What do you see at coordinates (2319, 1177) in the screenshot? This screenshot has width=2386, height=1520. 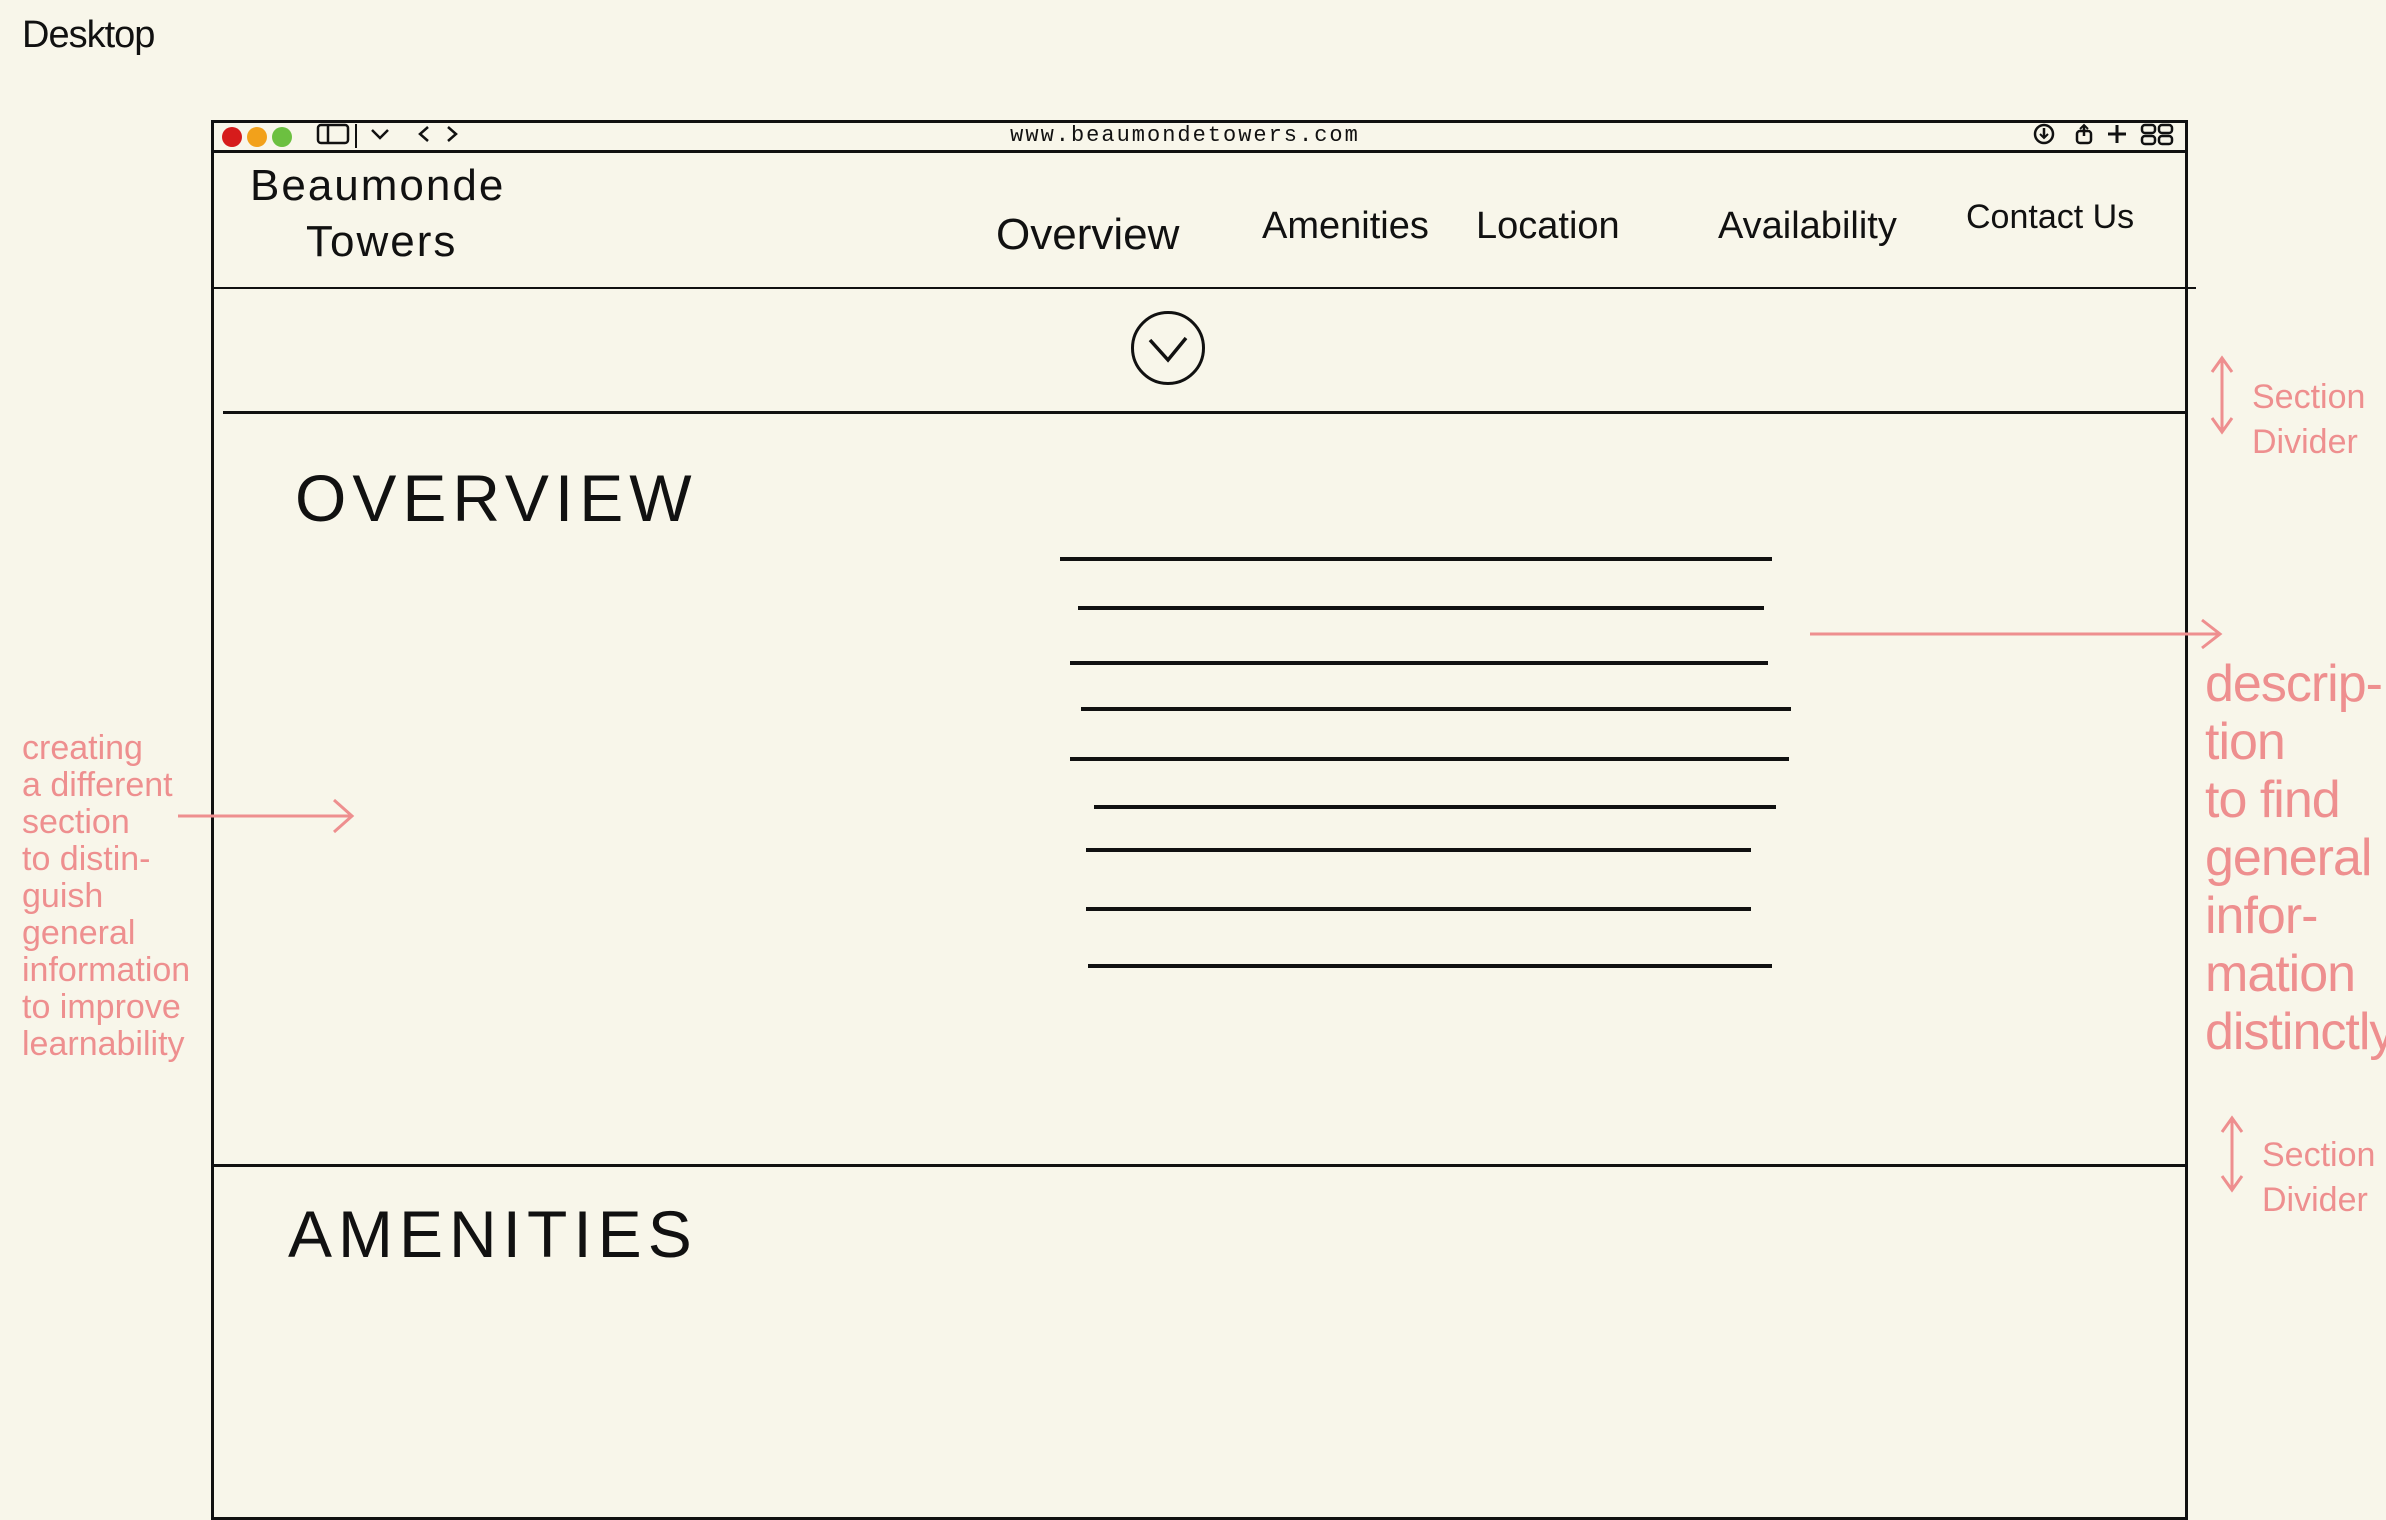 I see `annotation-section-divider-bottom: Section Divider` at bounding box center [2319, 1177].